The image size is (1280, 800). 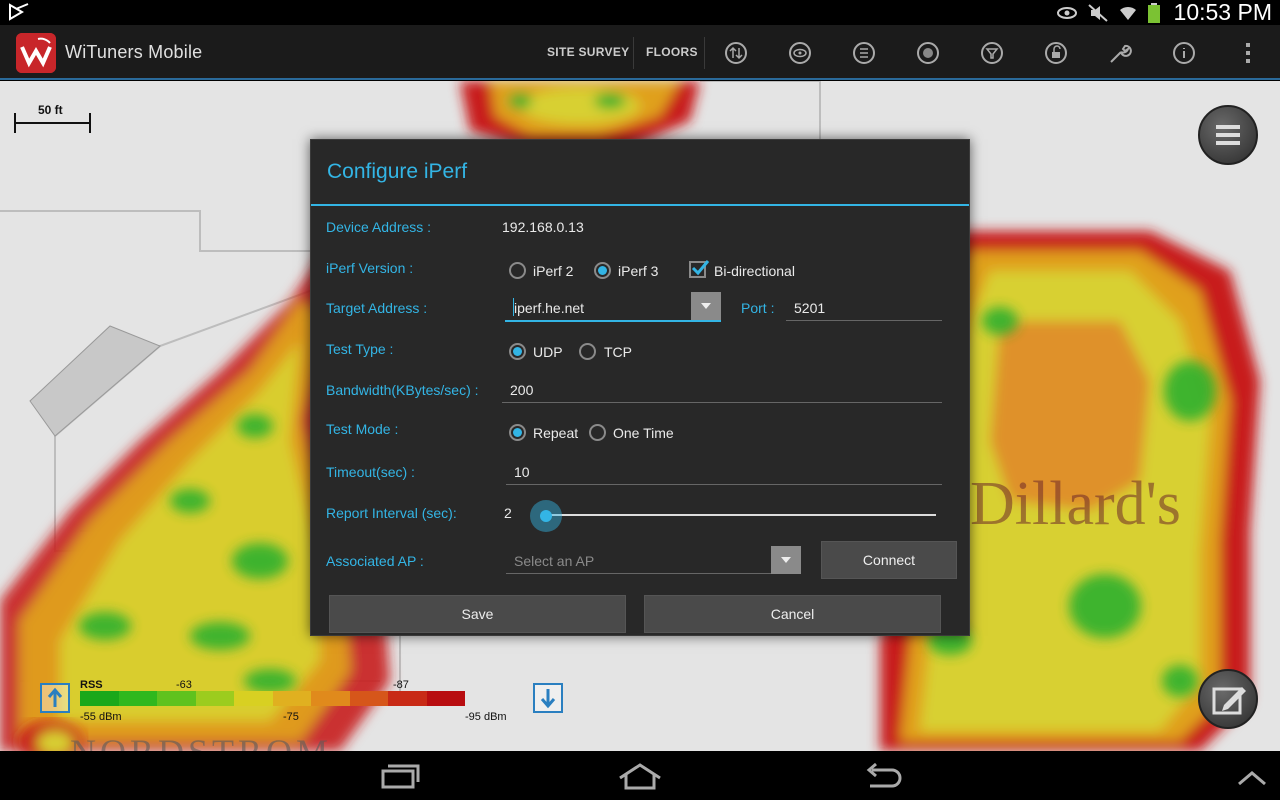 What do you see at coordinates (360, 349) in the screenshot?
I see `test-type-label: Test Type :` at bounding box center [360, 349].